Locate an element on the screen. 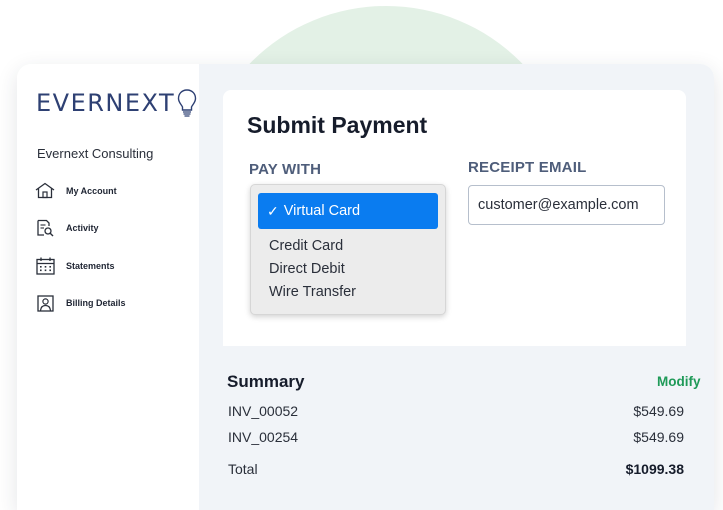 This screenshot has height=510, width=723. sidebar-item-label: Statements is located at coordinates (90, 265).